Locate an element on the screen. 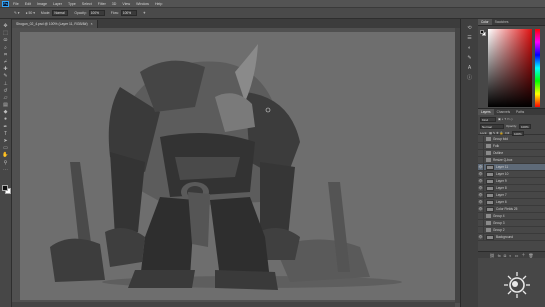 The height and width of the screenshot is (307, 545). blend-mode-select: Normal is located at coordinates (492, 126).